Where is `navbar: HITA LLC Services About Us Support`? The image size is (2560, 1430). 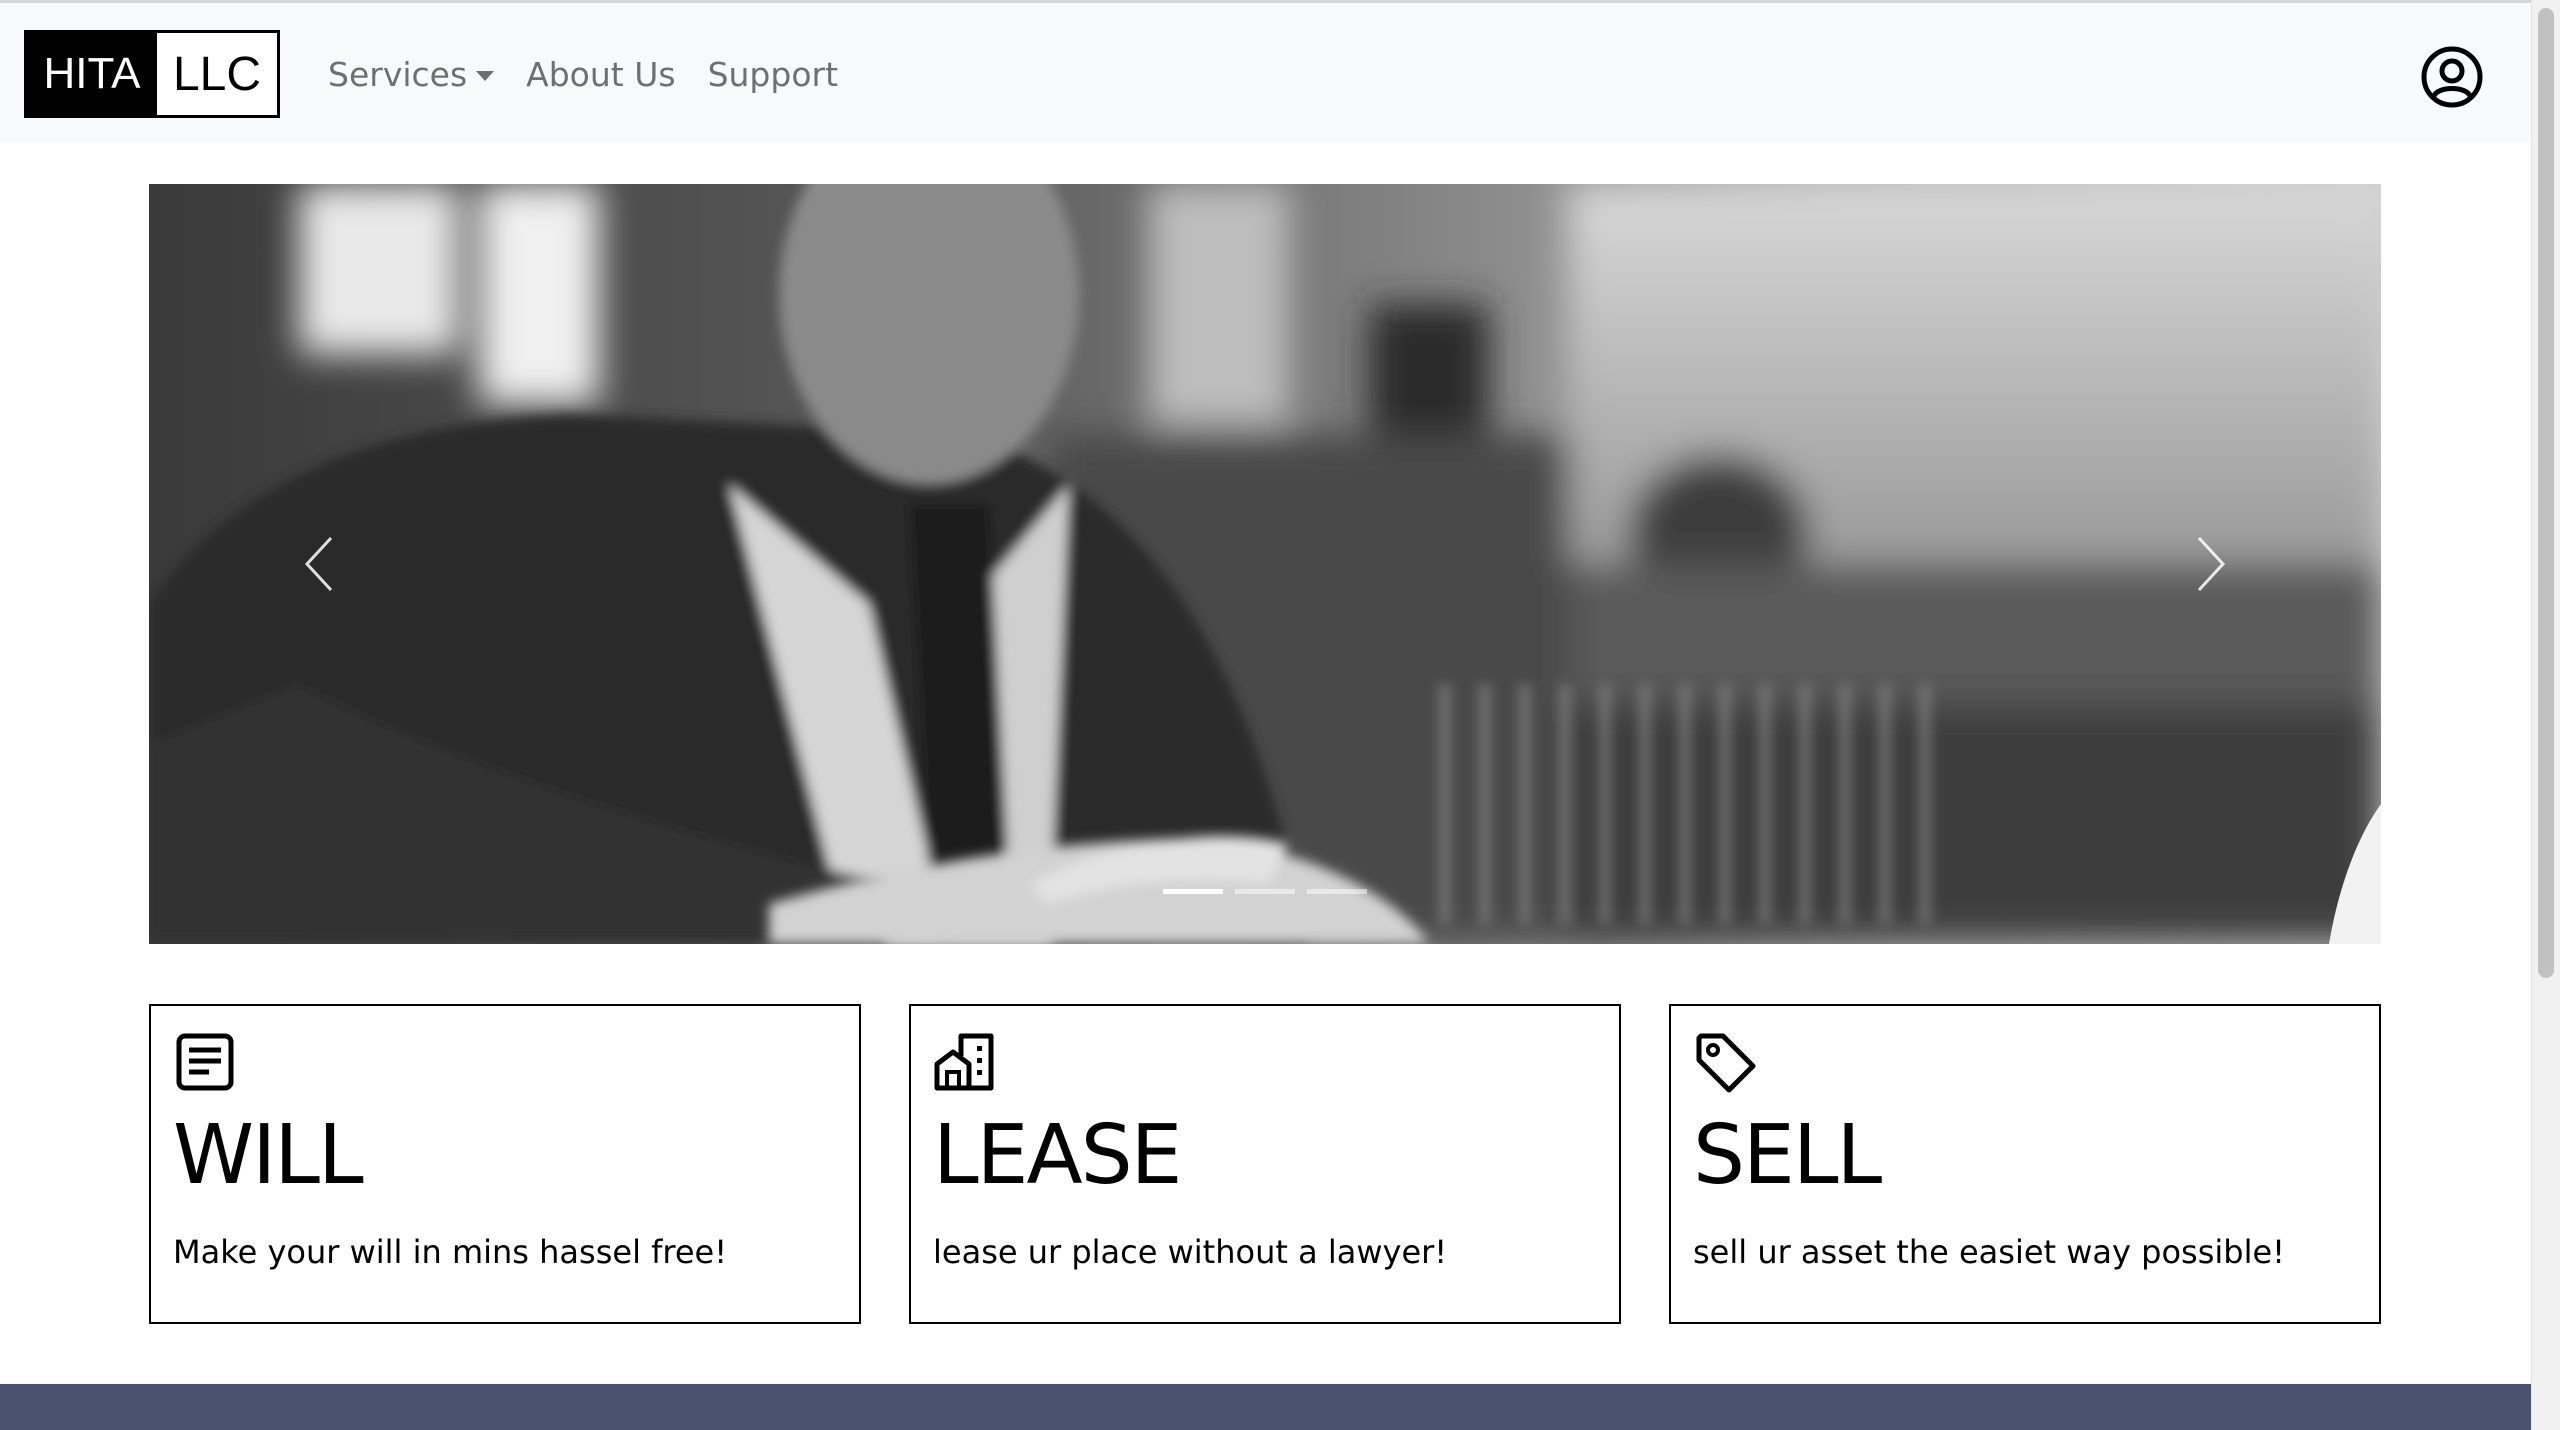
navbar: HITA LLC Services About Us Support is located at coordinates (1265, 73).